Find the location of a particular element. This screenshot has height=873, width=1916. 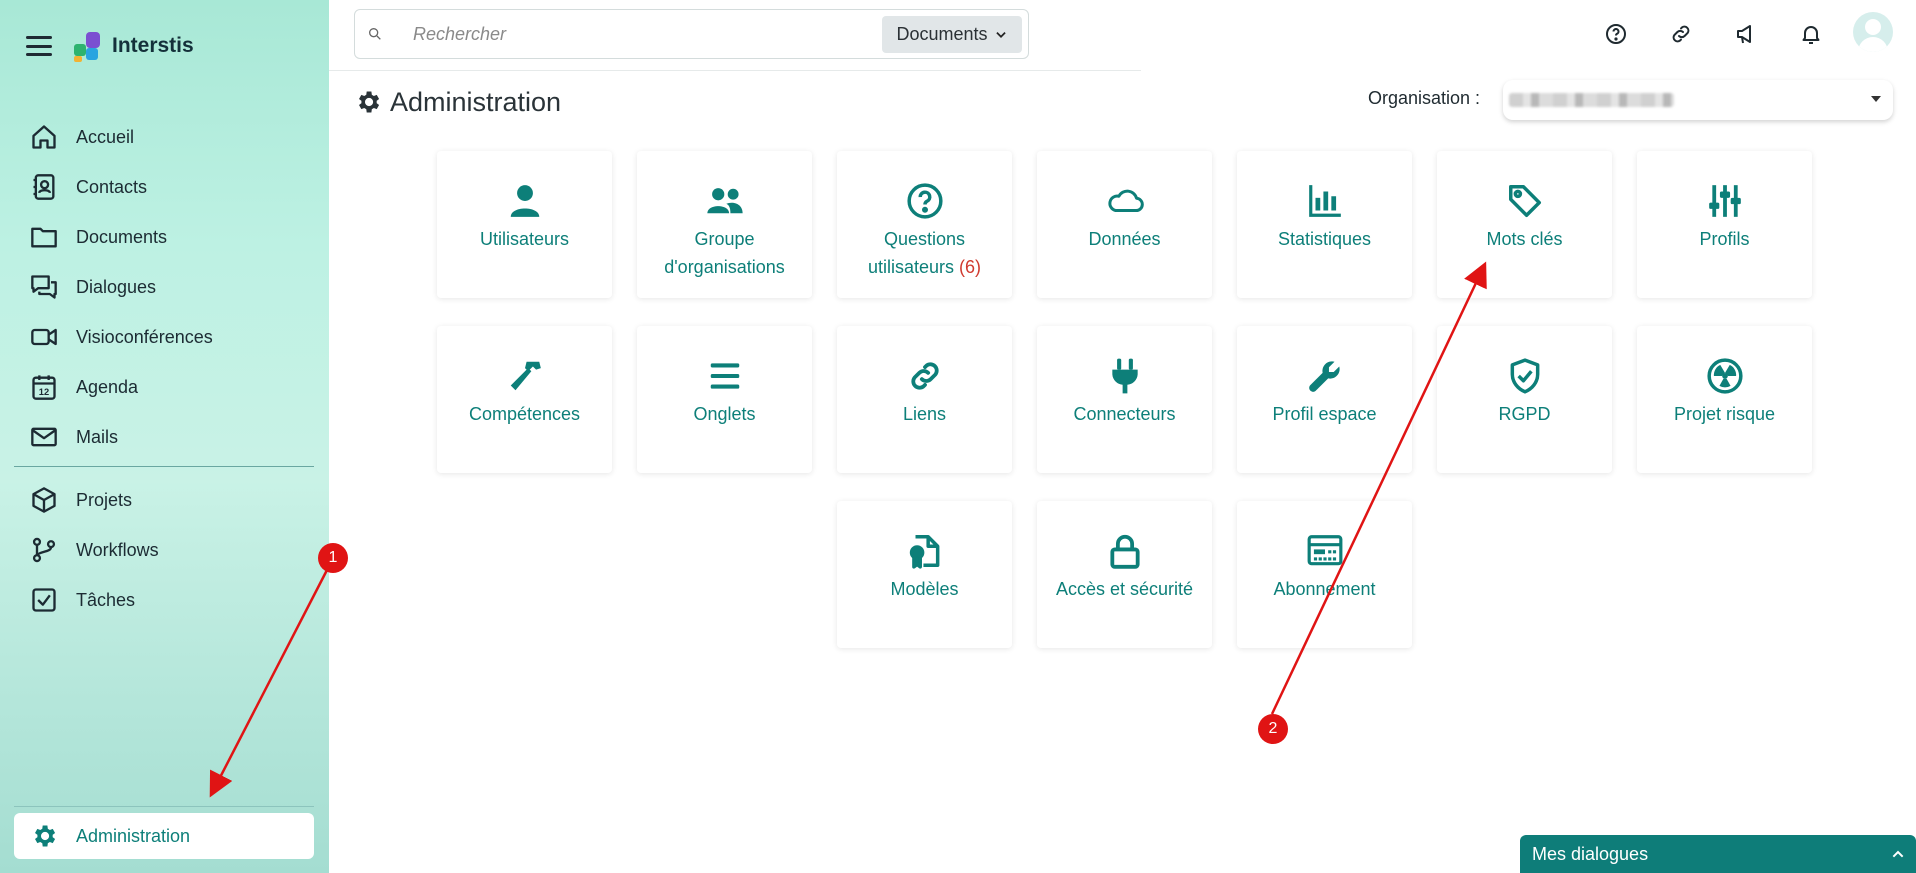

sidebar-item-contacts: Contacts is located at coordinates (164, 187).